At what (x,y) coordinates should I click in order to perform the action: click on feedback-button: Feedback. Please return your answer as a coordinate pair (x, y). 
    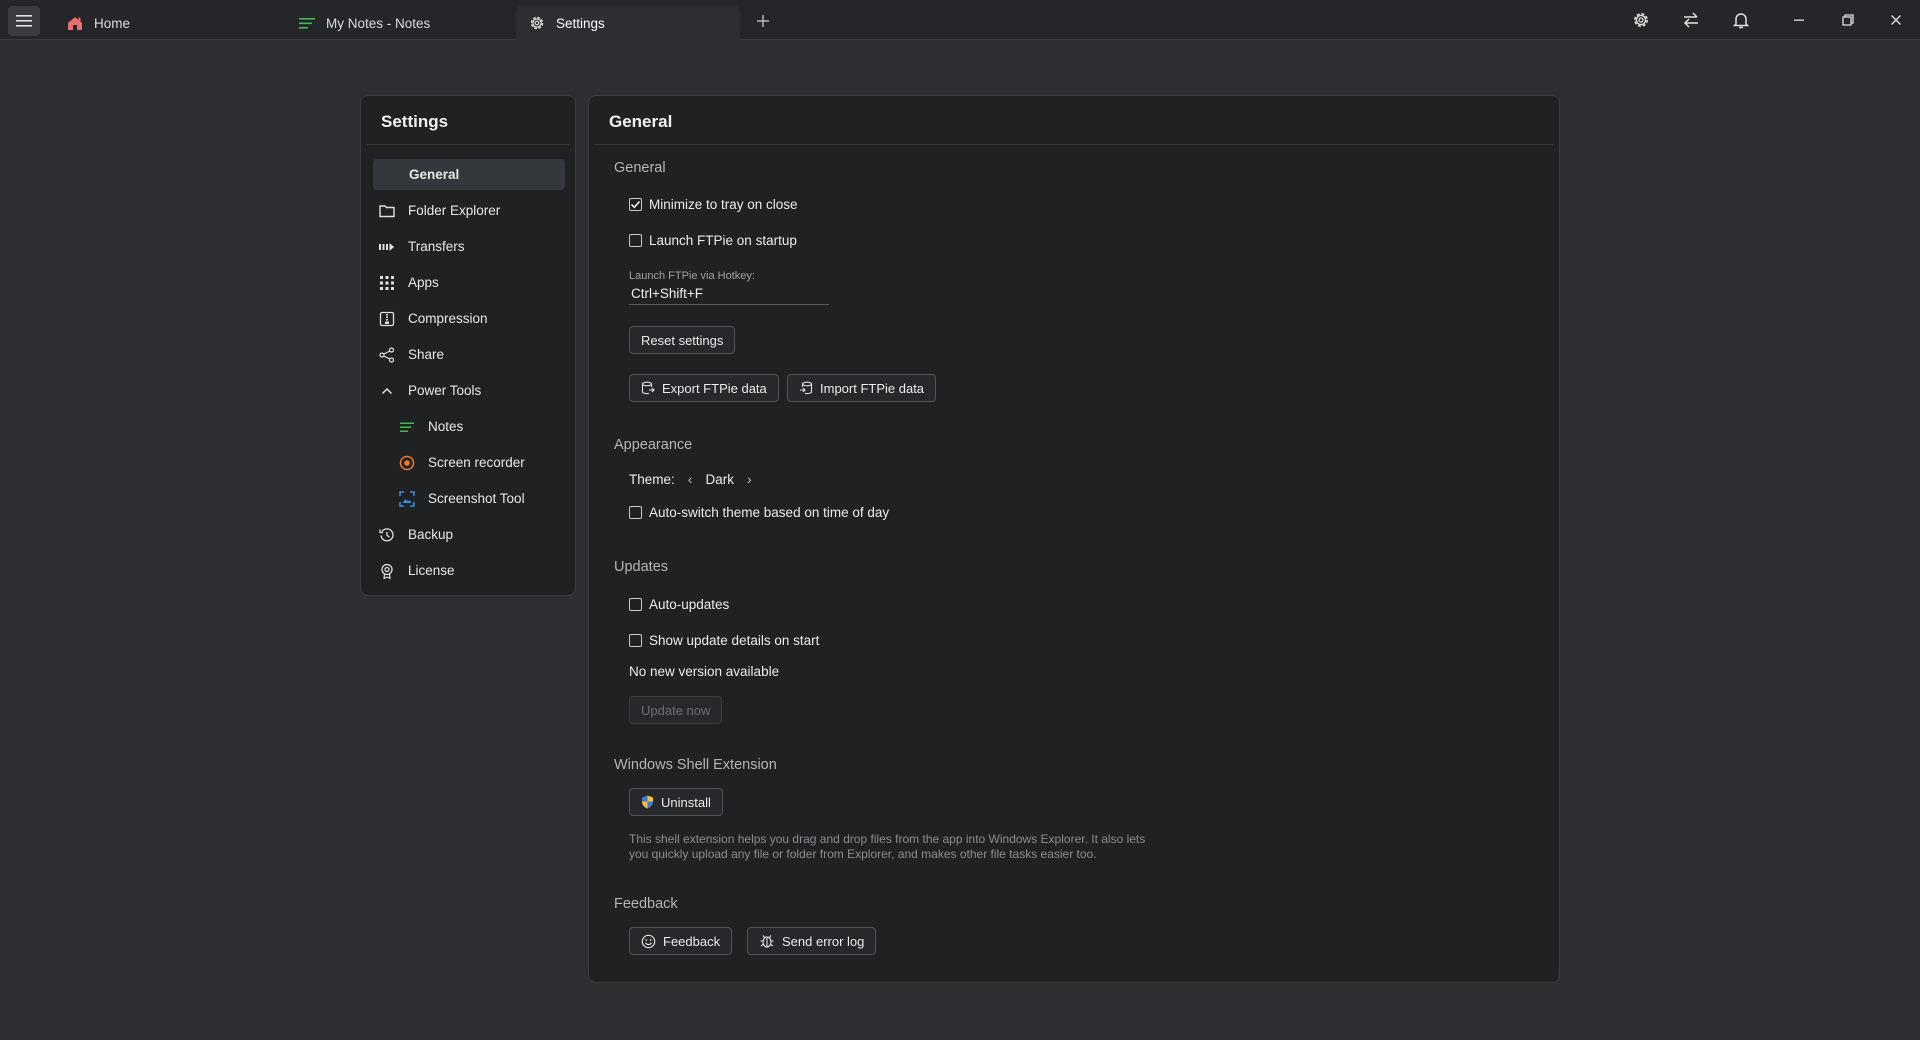
    Looking at the image, I should click on (681, 941).